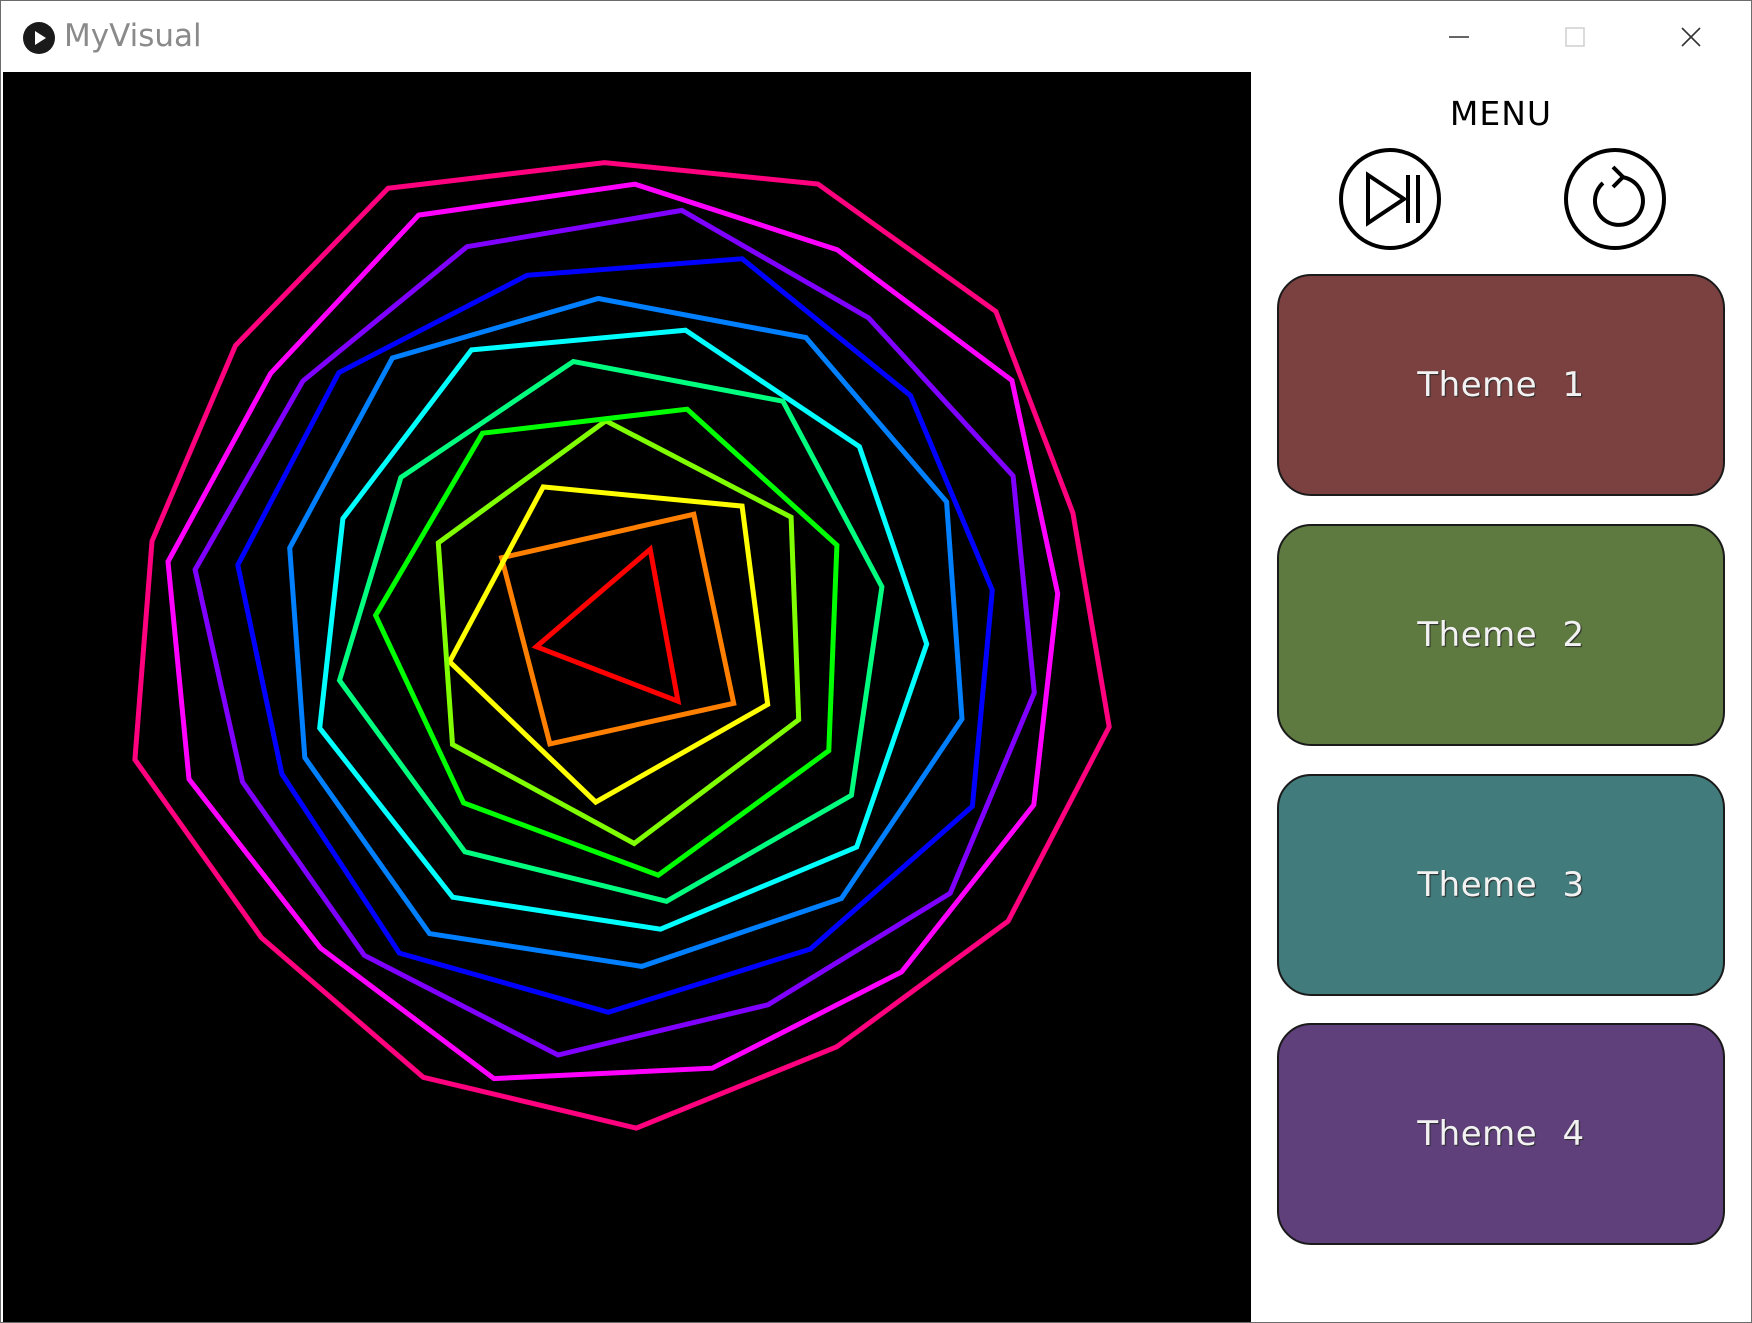 This screenshot has width=1752, height=1323. I want to click on theme-4-label: Theme 4, so click(1501, 1134).